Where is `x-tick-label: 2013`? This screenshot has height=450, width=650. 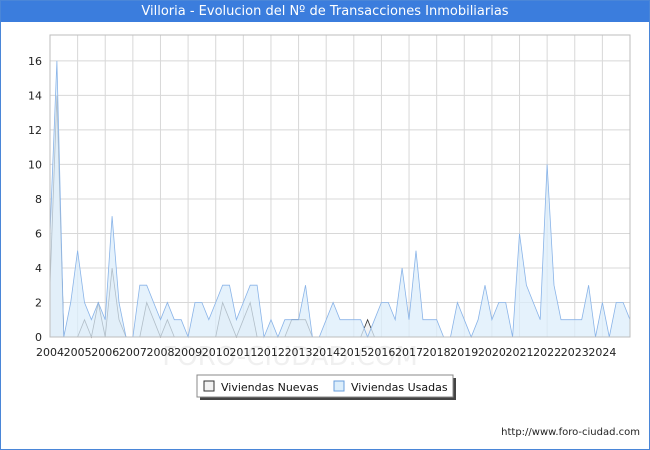 x-tick-label: 2013 is located at coordinates (299, 352).